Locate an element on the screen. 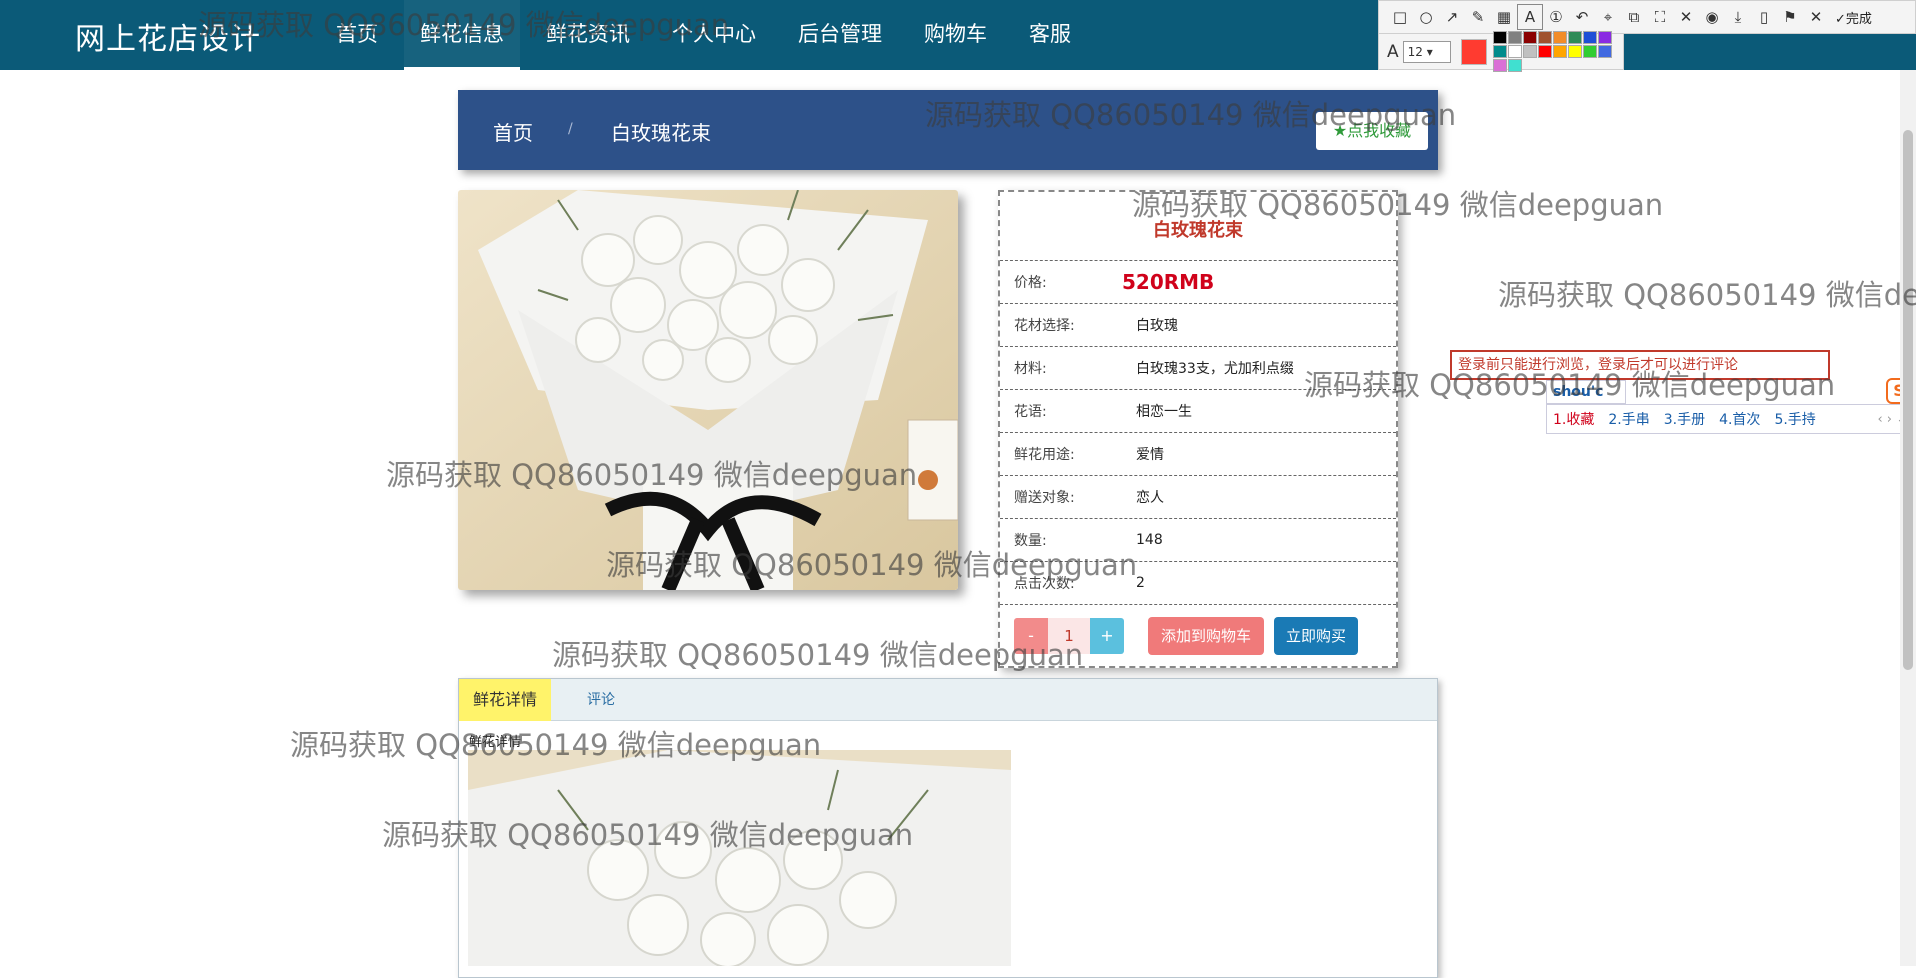 This screenshot has width=1916, height=978. detail-image is located at coordinates (739, 858).